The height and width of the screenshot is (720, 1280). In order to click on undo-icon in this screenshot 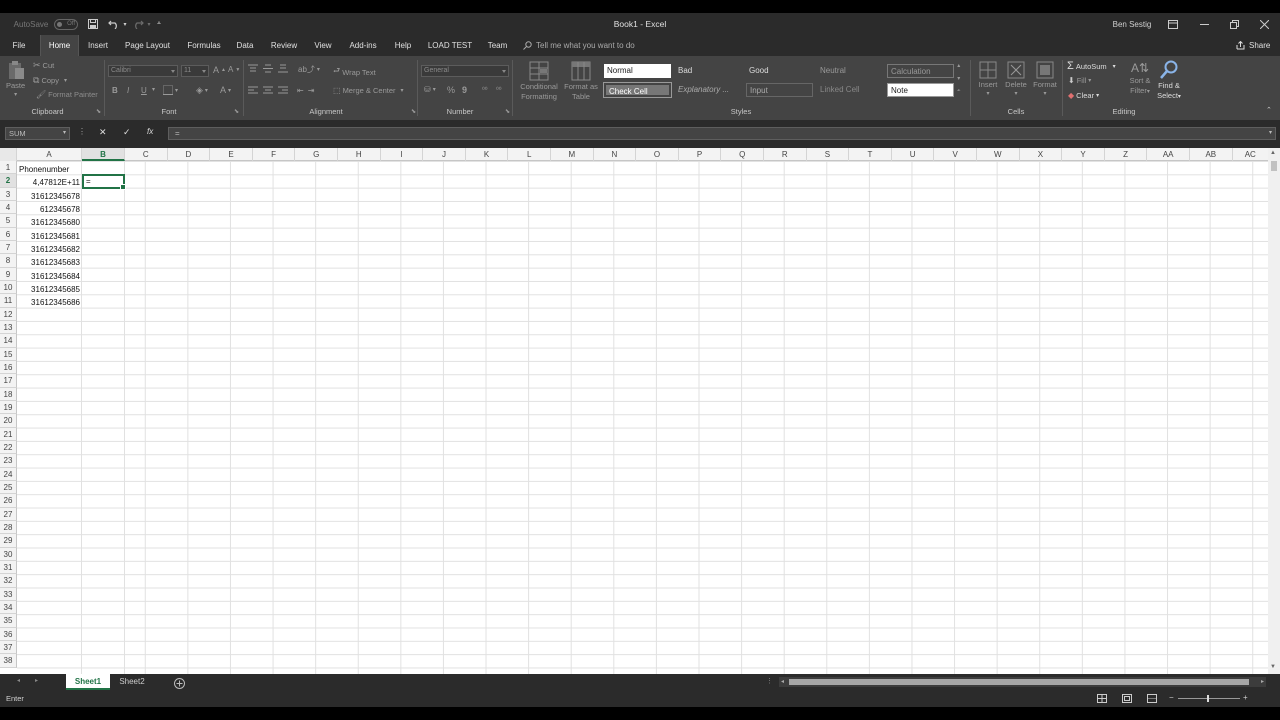, I will do `click(114, 24)`.